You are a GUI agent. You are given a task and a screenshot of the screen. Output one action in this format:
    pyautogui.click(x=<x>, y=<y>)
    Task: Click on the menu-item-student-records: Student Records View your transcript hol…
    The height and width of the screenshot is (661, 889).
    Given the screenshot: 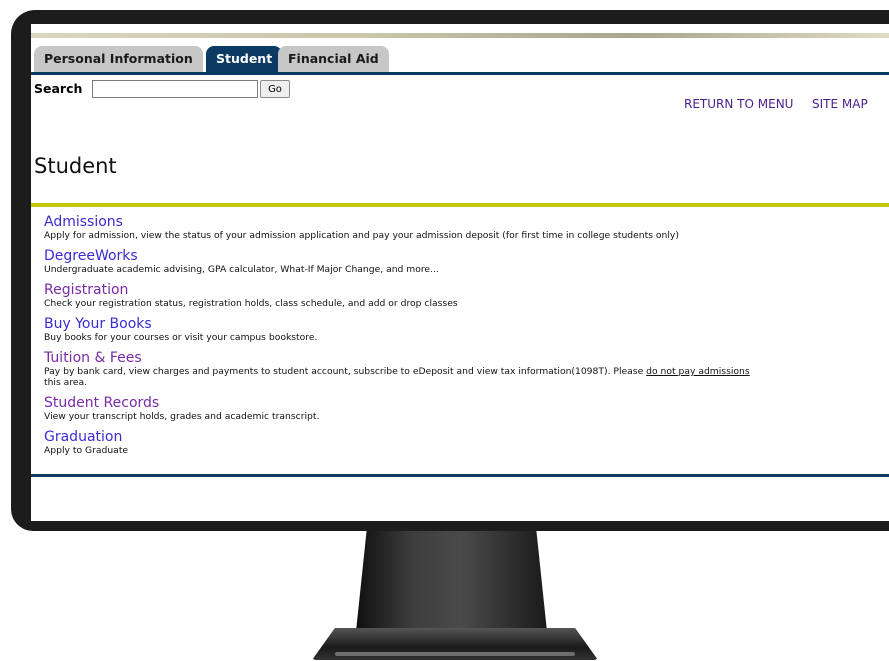 What is the action you would take?
    pyautogui.click(x=466, y=408)
    